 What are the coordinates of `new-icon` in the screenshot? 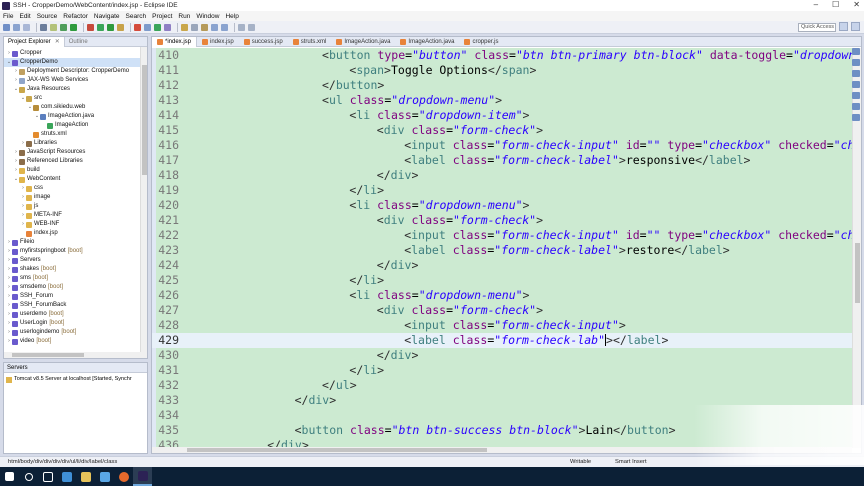 It's located at (6, 27).